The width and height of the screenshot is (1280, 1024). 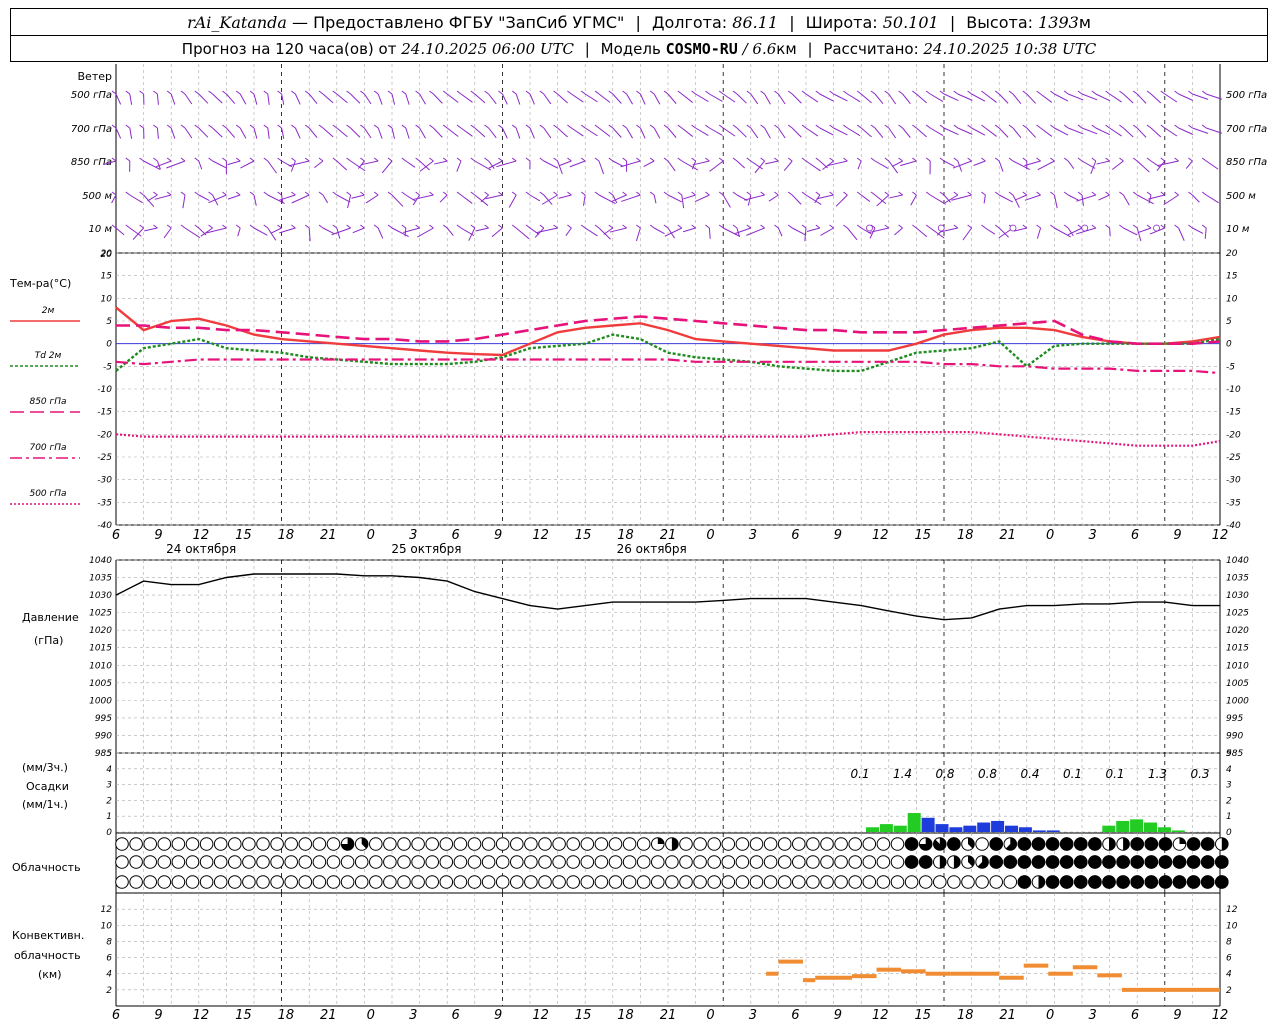 I want to click on ytick-label-left: 1025, so click(x=100, y=614).